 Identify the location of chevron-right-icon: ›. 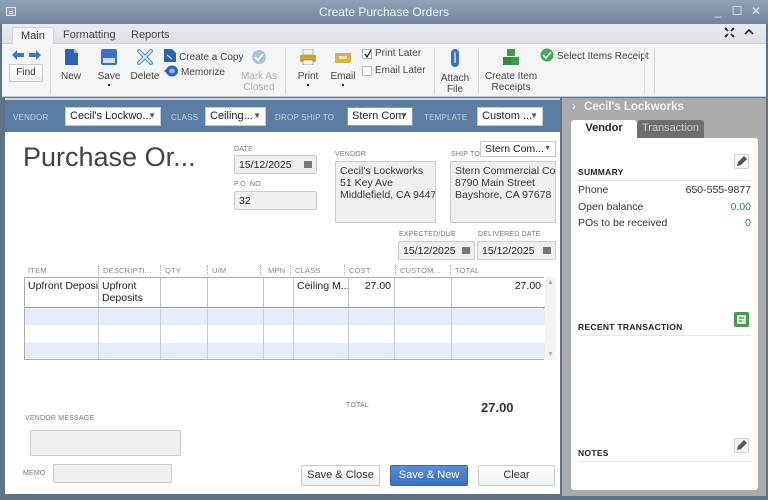
(574, 107).